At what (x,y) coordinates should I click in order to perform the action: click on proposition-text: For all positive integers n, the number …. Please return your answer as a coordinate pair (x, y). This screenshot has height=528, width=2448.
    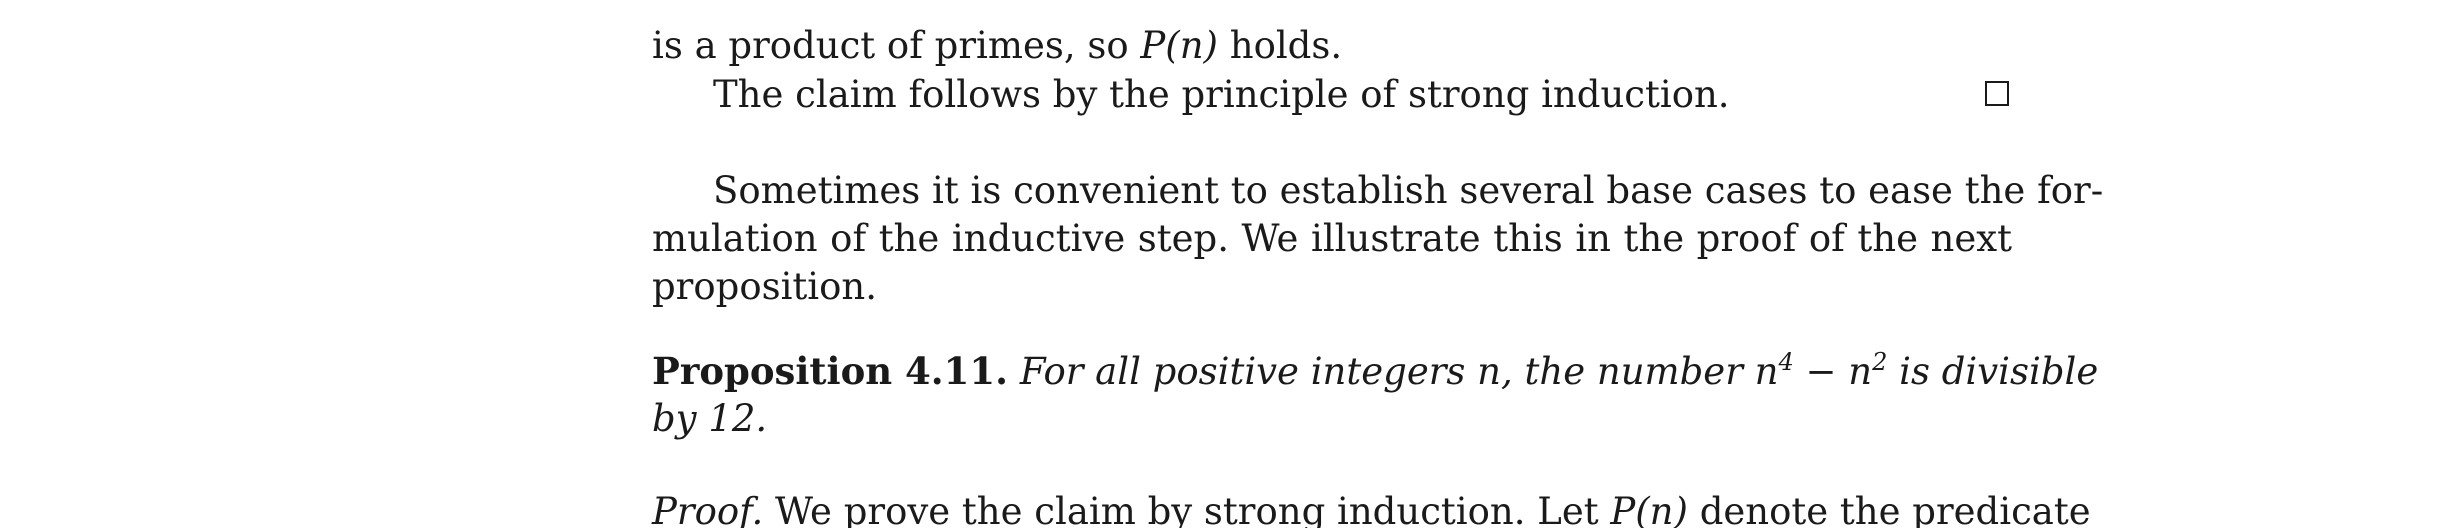
    Looking at the image, I should click on (1399, 371).